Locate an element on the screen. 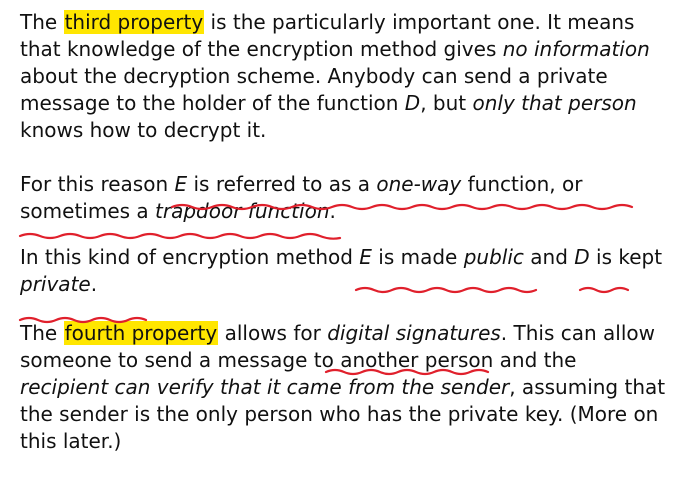  text: is referred to as a is located at coordinates (282, 184).